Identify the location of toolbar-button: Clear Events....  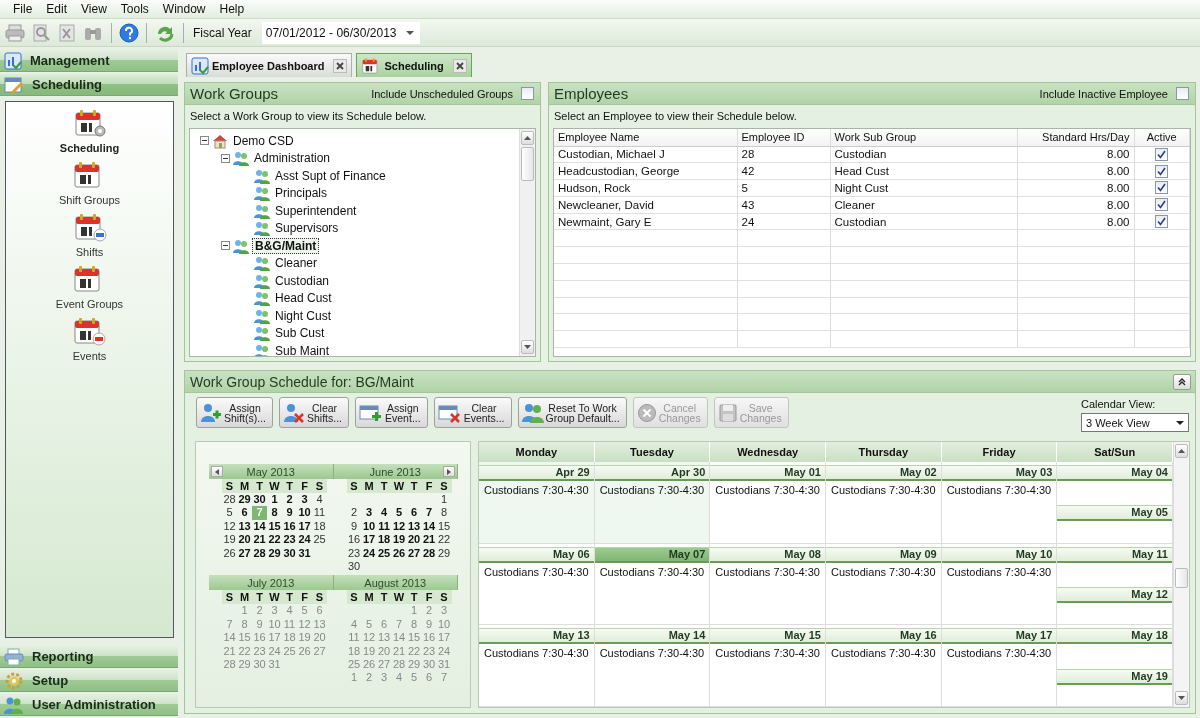
(472, 412).